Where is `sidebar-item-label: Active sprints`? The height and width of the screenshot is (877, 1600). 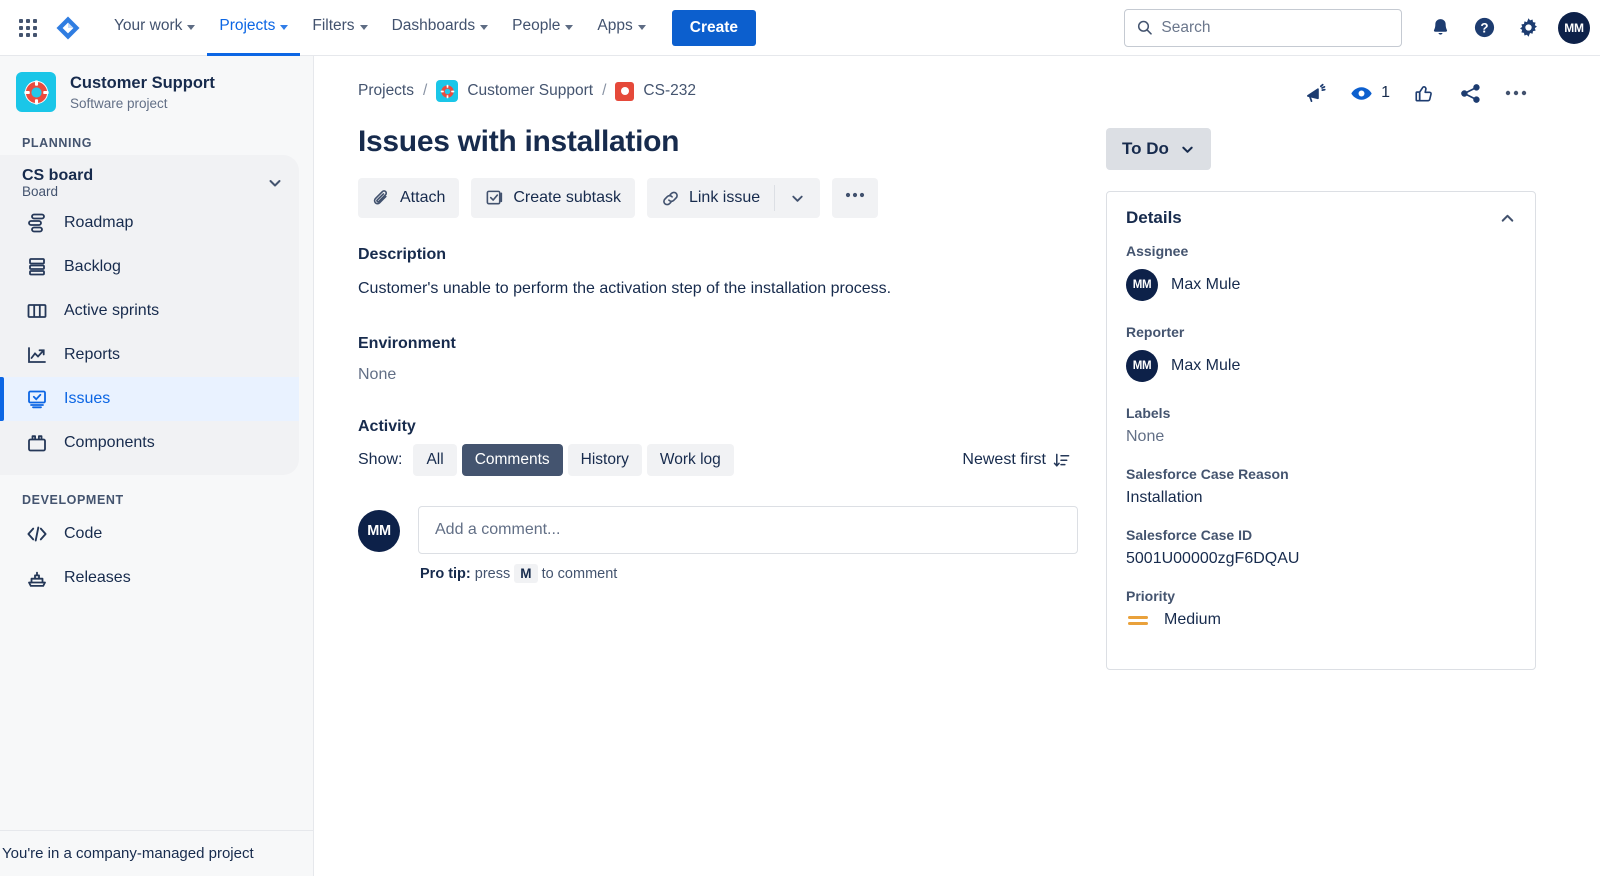 sidebar-item-label: Active sprints is located at coordinates (112, 310).